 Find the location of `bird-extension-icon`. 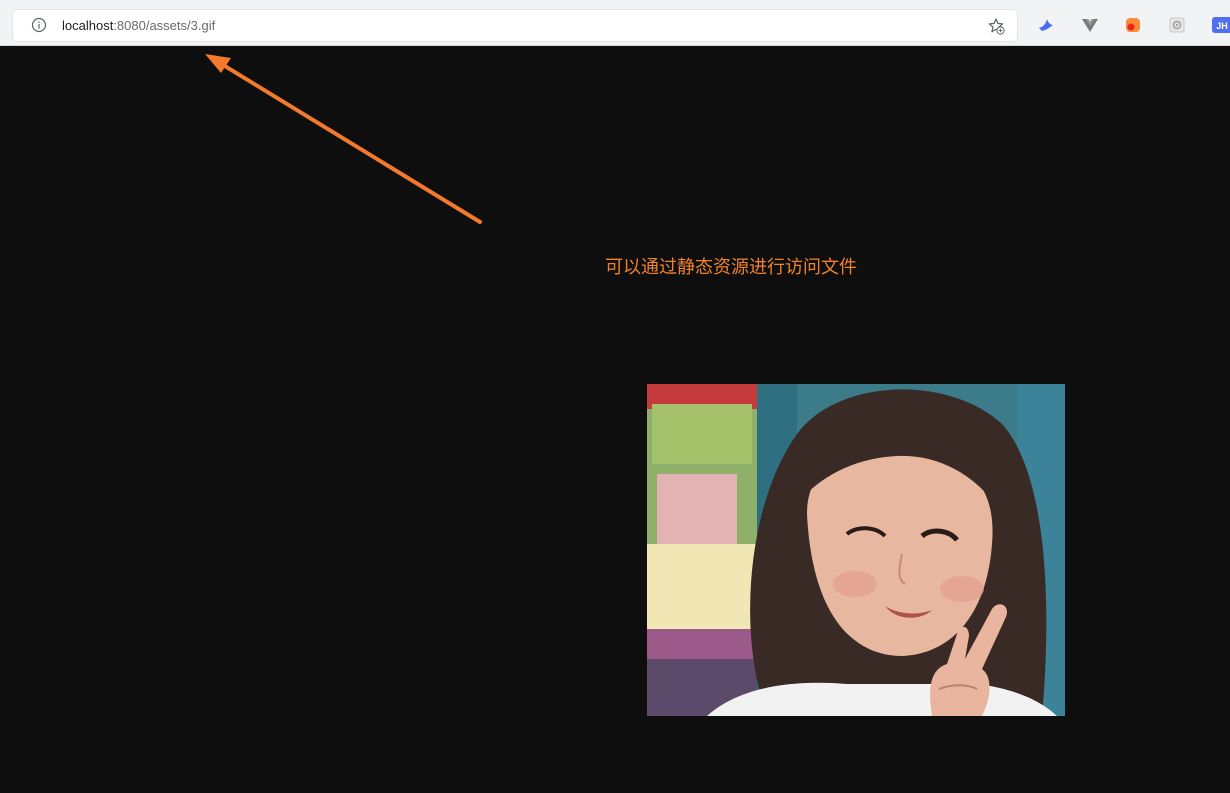

bird-extension-icon is located at coordinates (1046, 25).